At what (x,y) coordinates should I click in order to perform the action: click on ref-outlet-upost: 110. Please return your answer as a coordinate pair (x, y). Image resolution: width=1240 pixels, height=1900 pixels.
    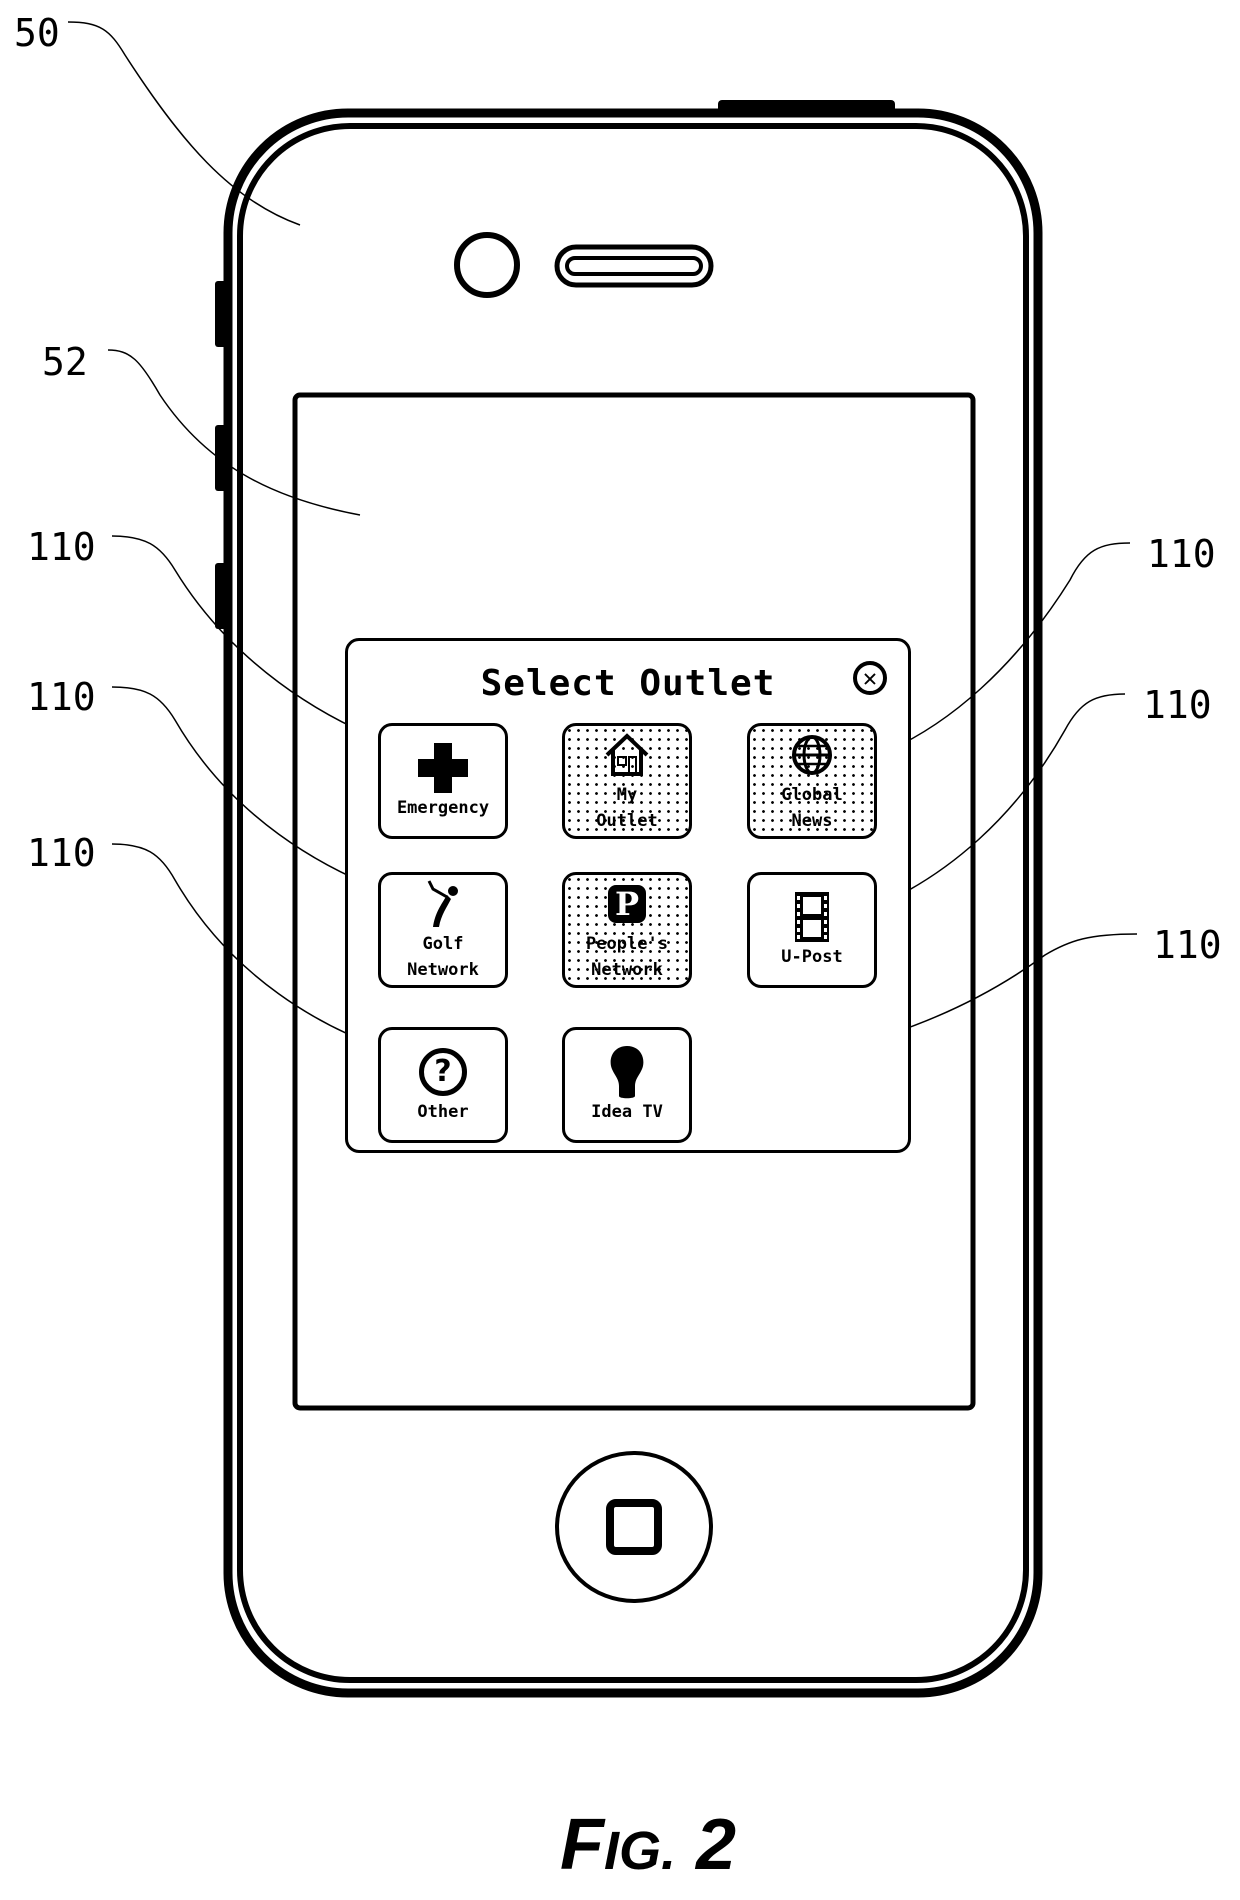
    Looking at the image, I should click on (1177, 705).